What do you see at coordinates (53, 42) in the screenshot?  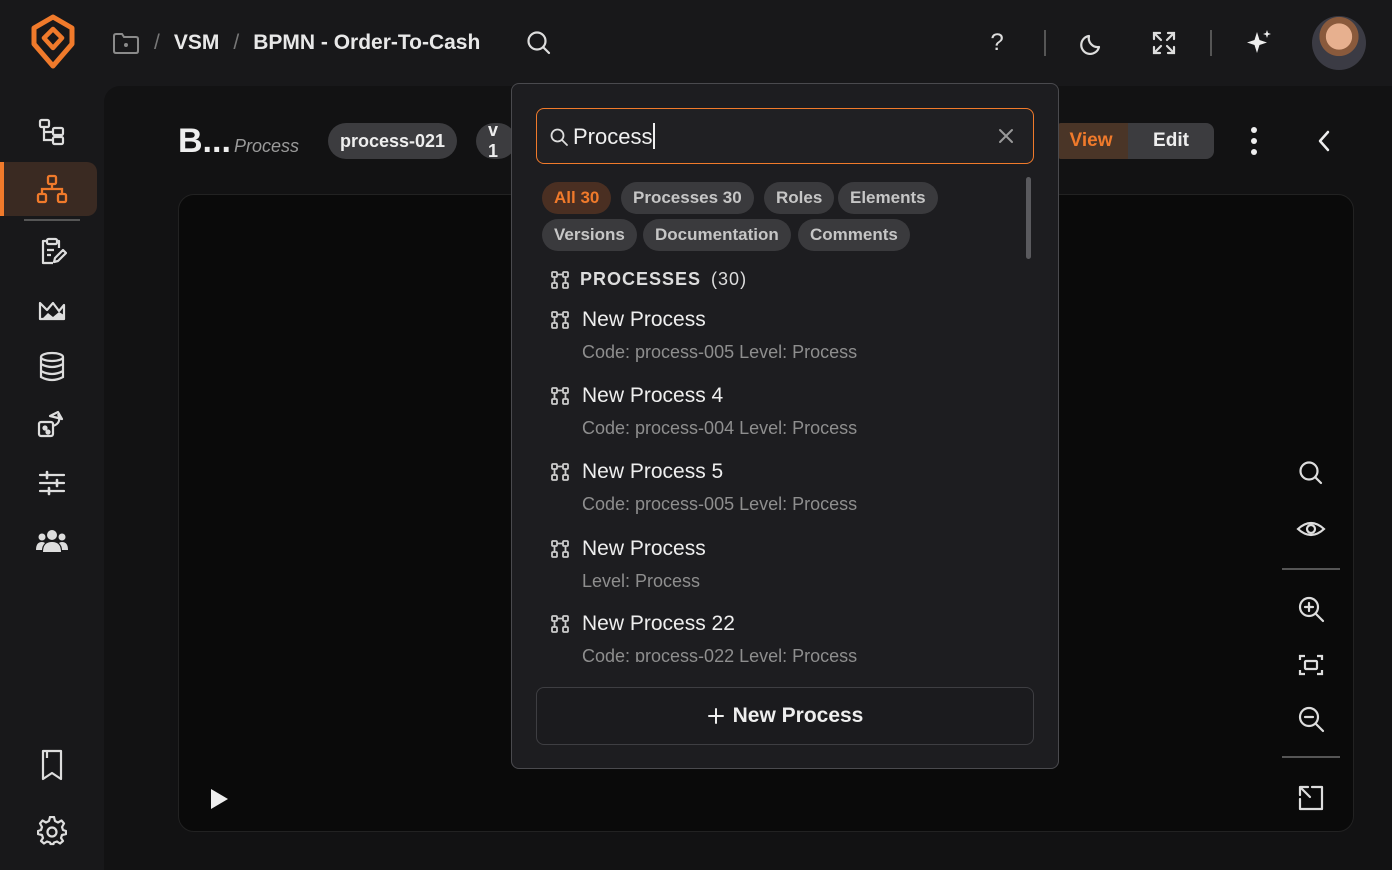 I see `app-logo-icon` at bounding box center [53, 42].